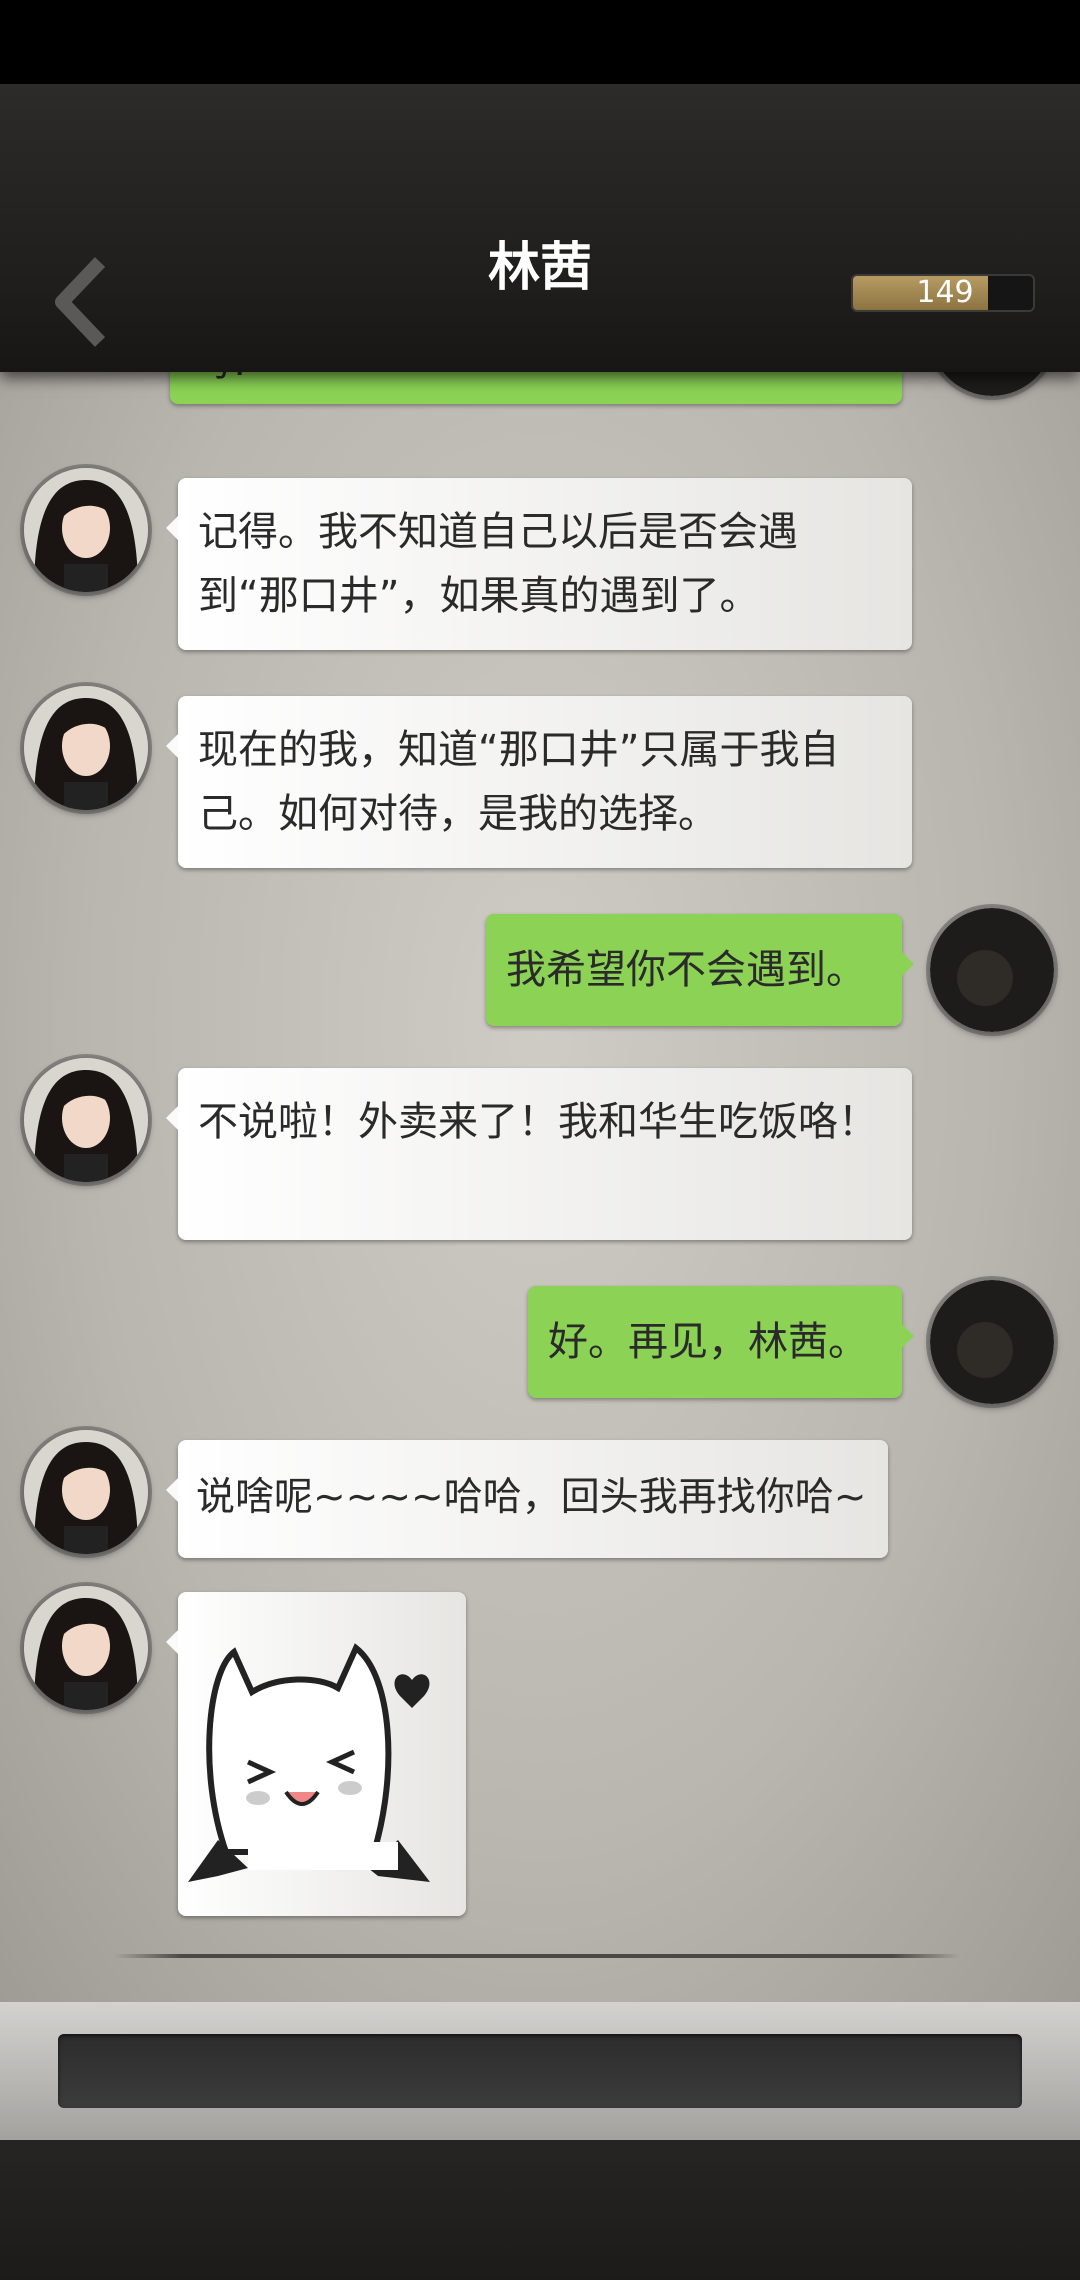  What do you see at coordinates (519, 782) in the screenshot?
I see `message-text: 现在的我，知道“那口井”只属于我自己。如何对待，是我的选择。` at bounding box center [519, 782].